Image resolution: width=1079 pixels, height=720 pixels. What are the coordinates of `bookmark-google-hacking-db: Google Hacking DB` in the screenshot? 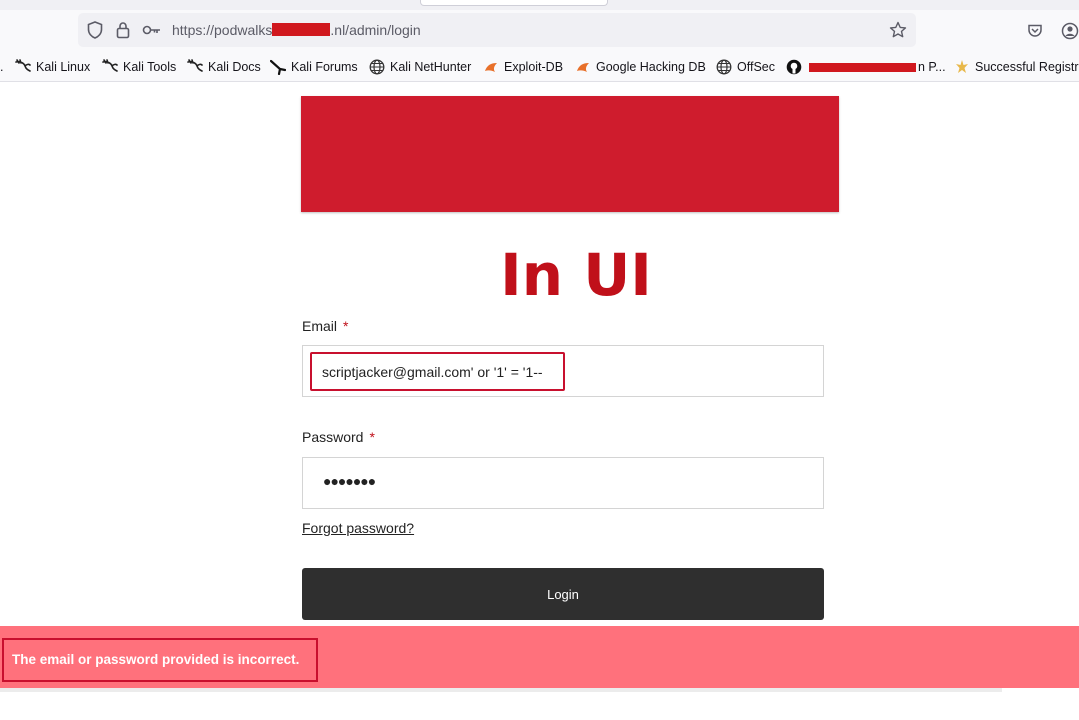 It's located at (640, 67).